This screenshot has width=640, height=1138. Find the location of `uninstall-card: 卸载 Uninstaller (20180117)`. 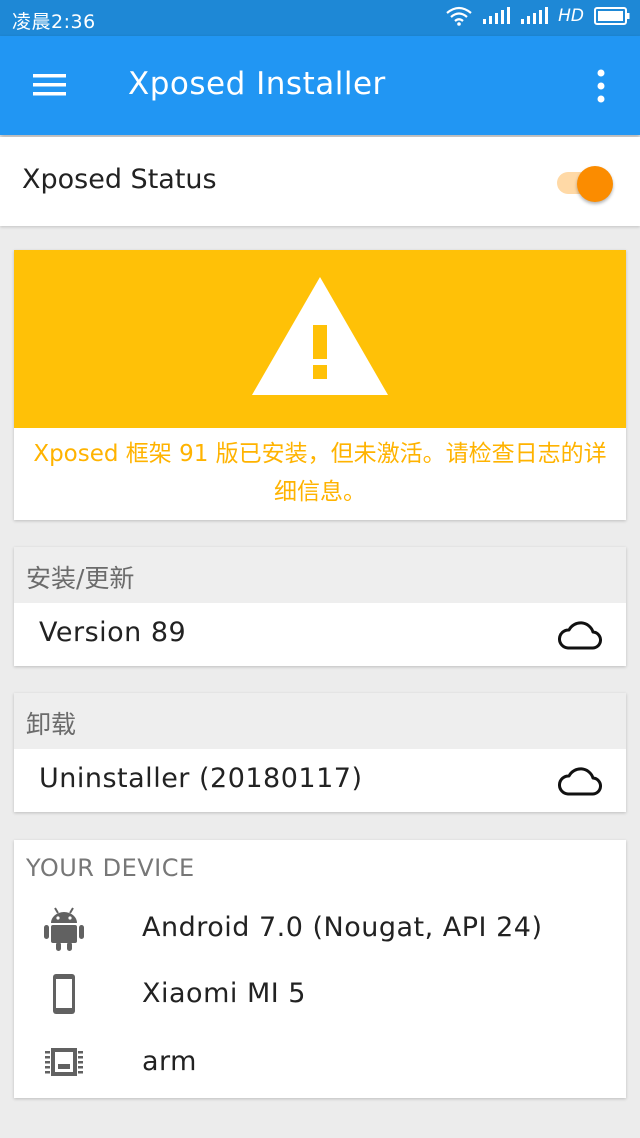

uninstall-card: 卸载 Uninstaller (20180117) is located at coordinates (320, 752).